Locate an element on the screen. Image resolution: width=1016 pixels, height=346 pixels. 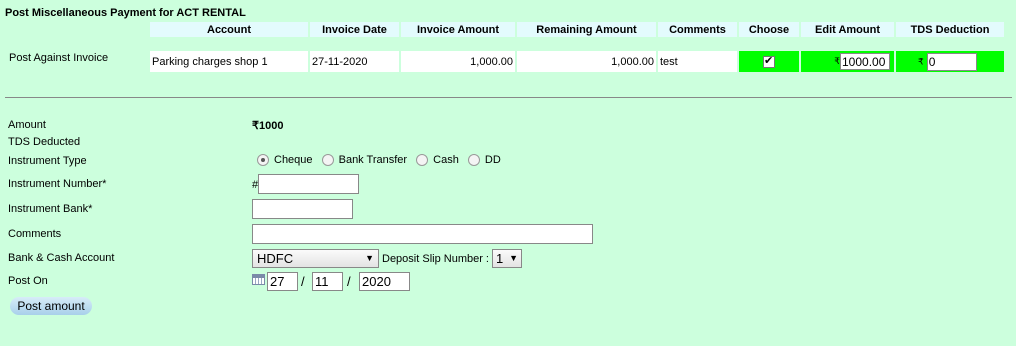
table-header-comments: Comments is located at coordinates (697, 29).